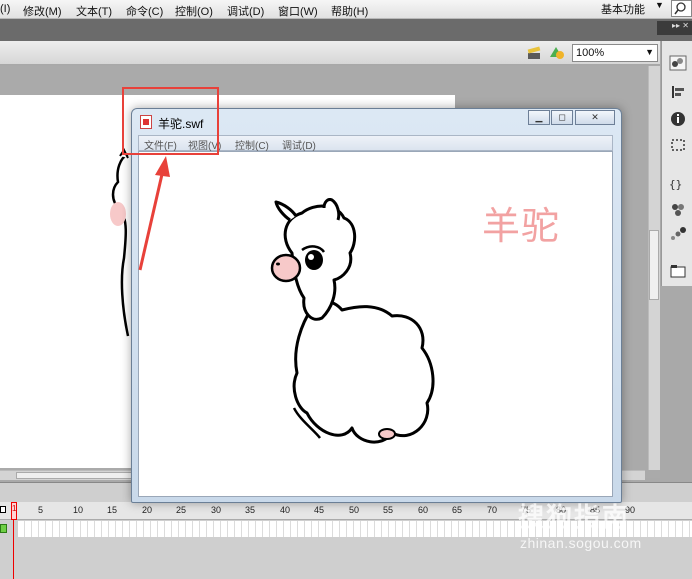 The width and height of the screenshot is (692, 579). What do you see at coordinates (13, 549) in the screenshot?
I see `playhead-line` at bounding box center [13, 549].